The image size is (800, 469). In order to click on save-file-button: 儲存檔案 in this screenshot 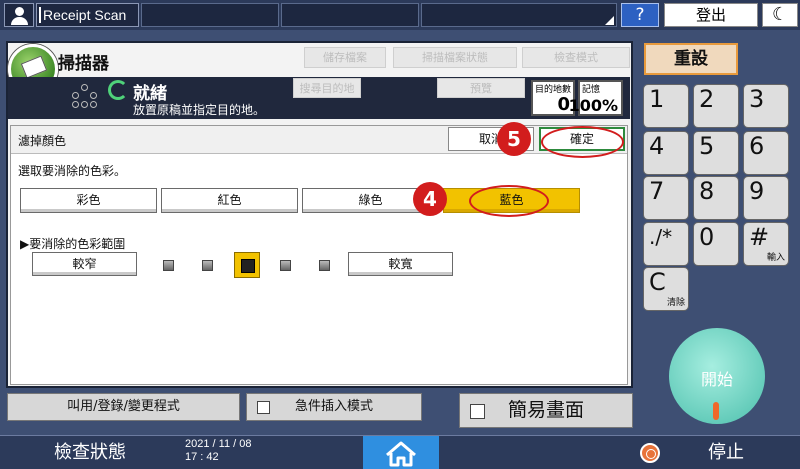, I will do `click(345, 57)`.